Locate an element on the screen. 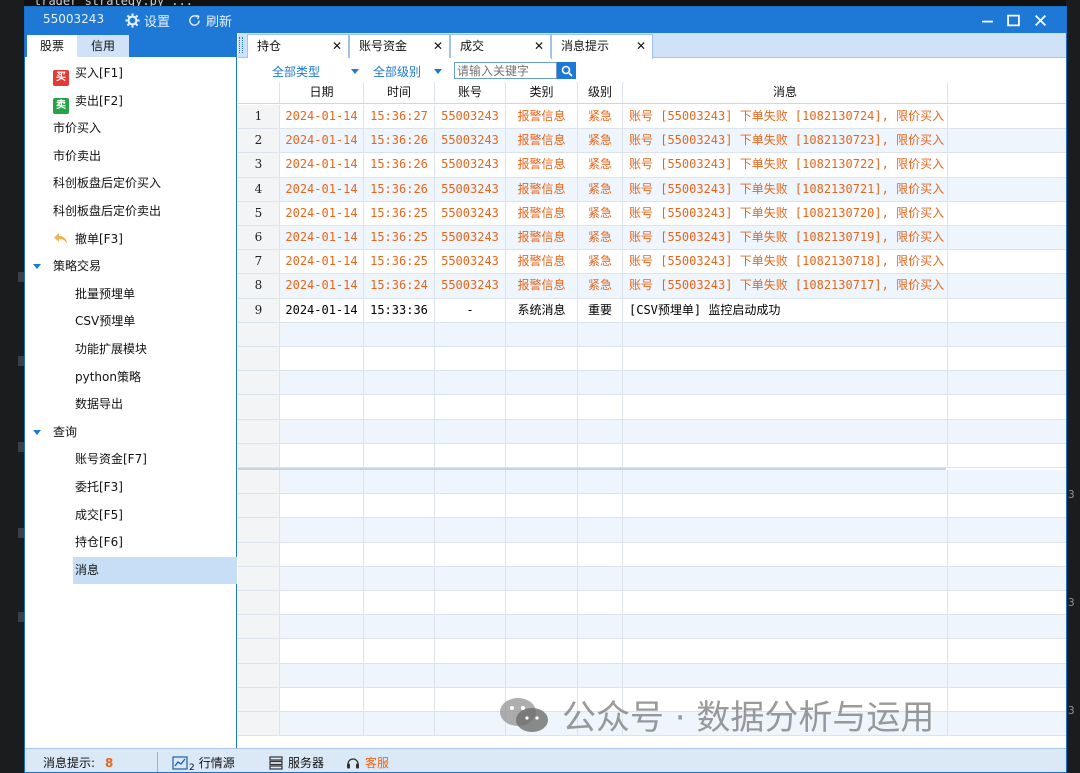 Image resolution: width=1080 pixels, height=773 pixels. type-filter-select: 全部类型 is located at coordinates (318, 71).